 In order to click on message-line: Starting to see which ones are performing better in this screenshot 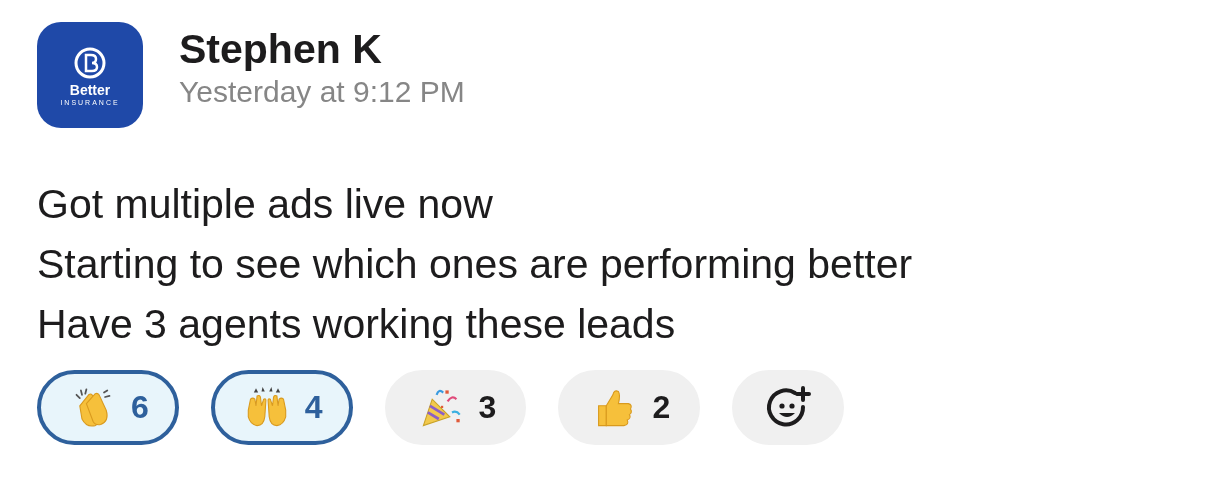, I will do `click(475, 264)`.